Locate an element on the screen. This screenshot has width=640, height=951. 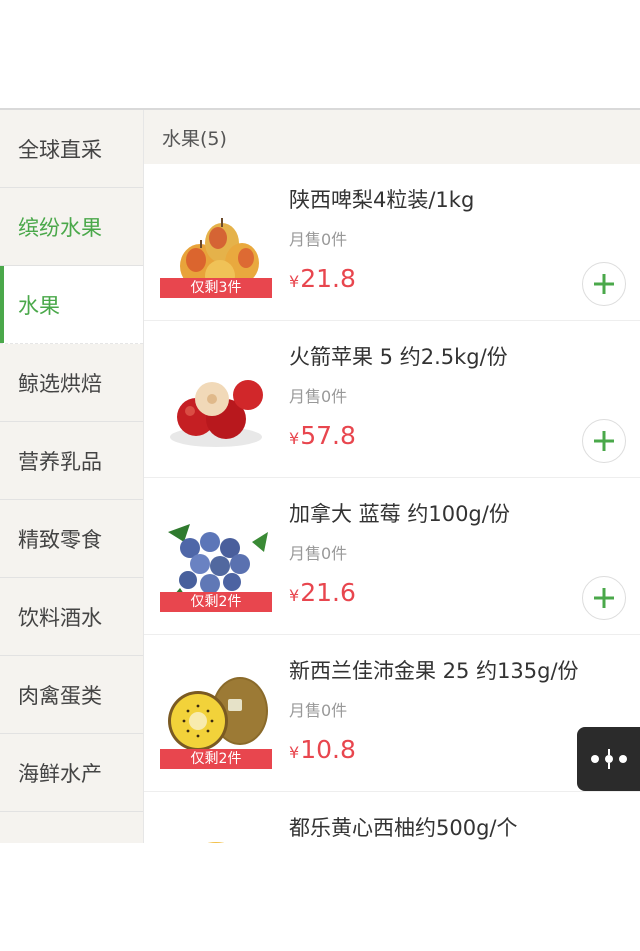
sidebar-item-label: 海鲜水产 is located at coordinates (60, 773).